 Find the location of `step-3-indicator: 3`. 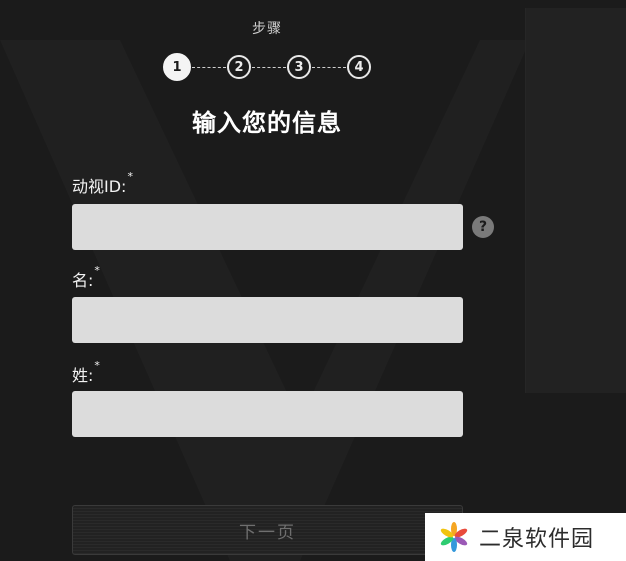

step-3-indicator: 3 is located at coordinates (299, 67).